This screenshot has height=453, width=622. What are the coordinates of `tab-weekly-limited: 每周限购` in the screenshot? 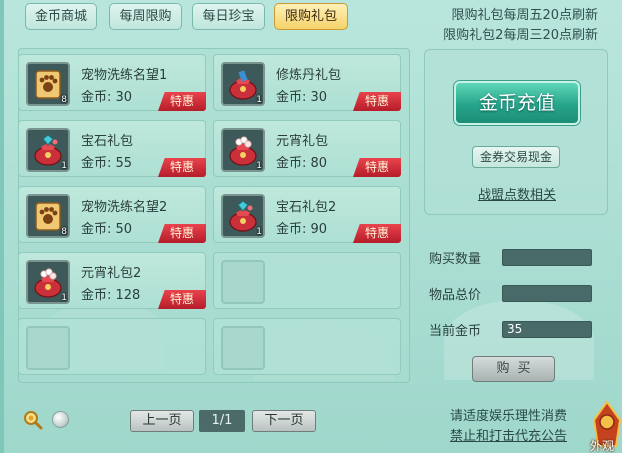 It's located at (145, 16).